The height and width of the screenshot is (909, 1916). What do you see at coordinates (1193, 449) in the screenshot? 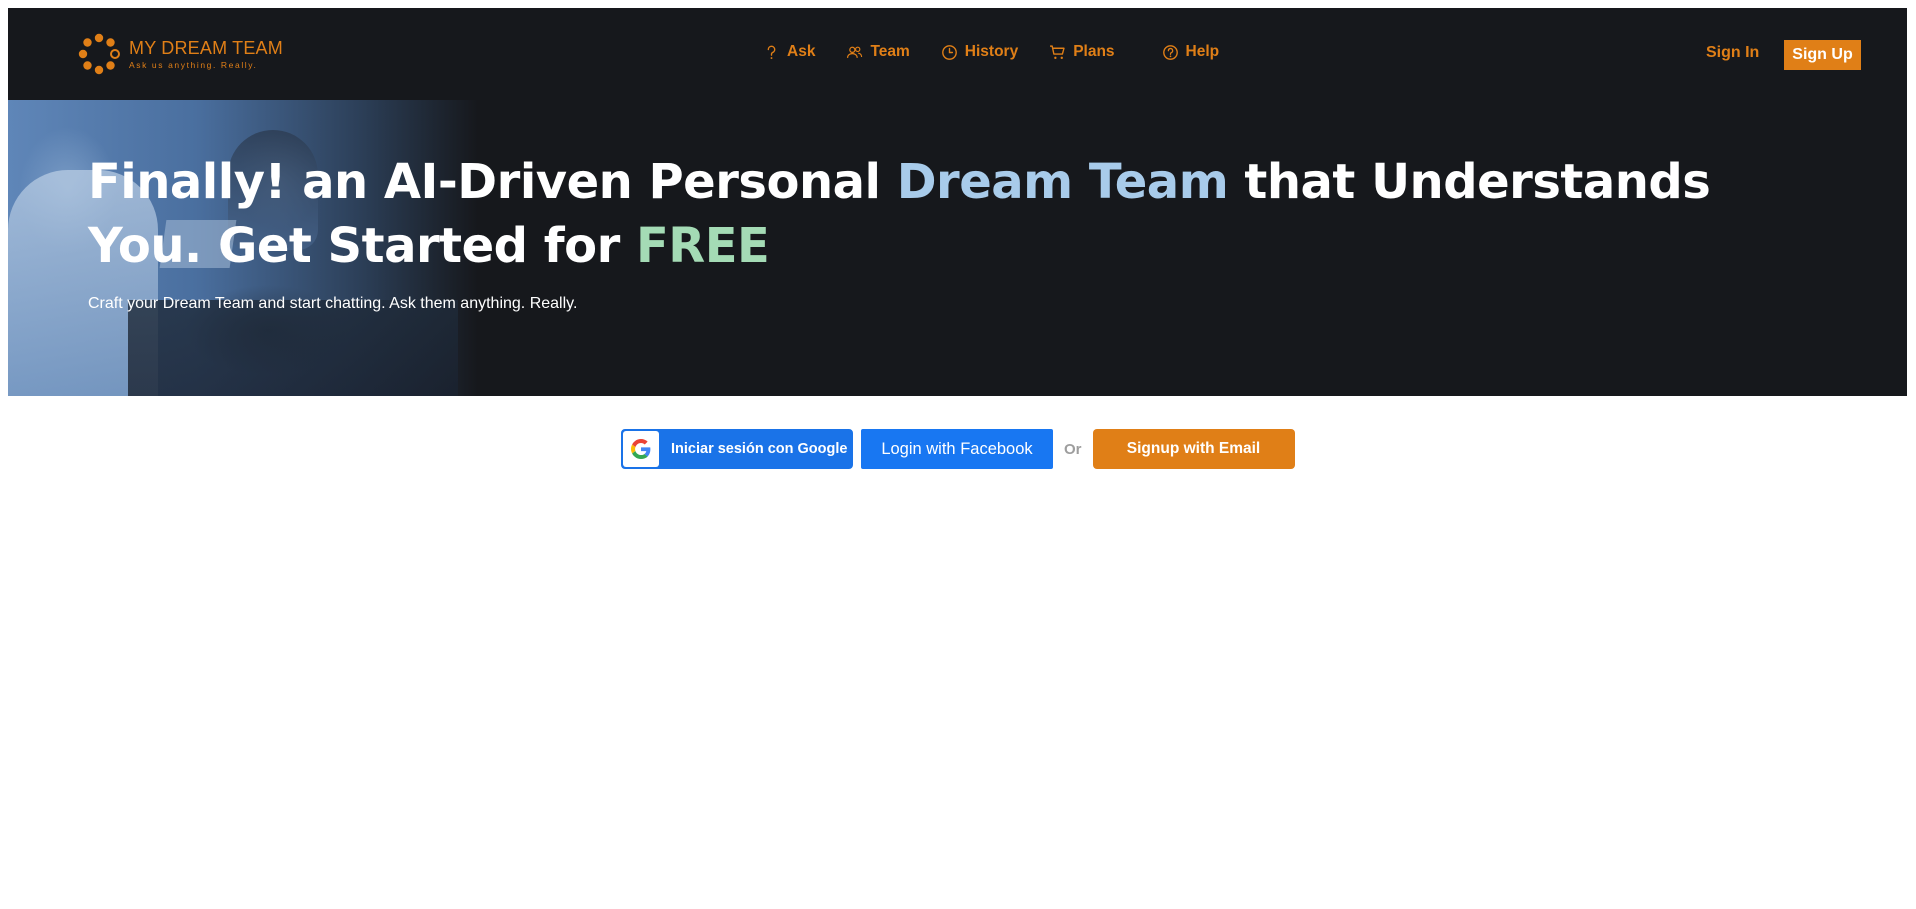
I see `signup-email-button: Signup with Email` at bounding box center [1193, 449].